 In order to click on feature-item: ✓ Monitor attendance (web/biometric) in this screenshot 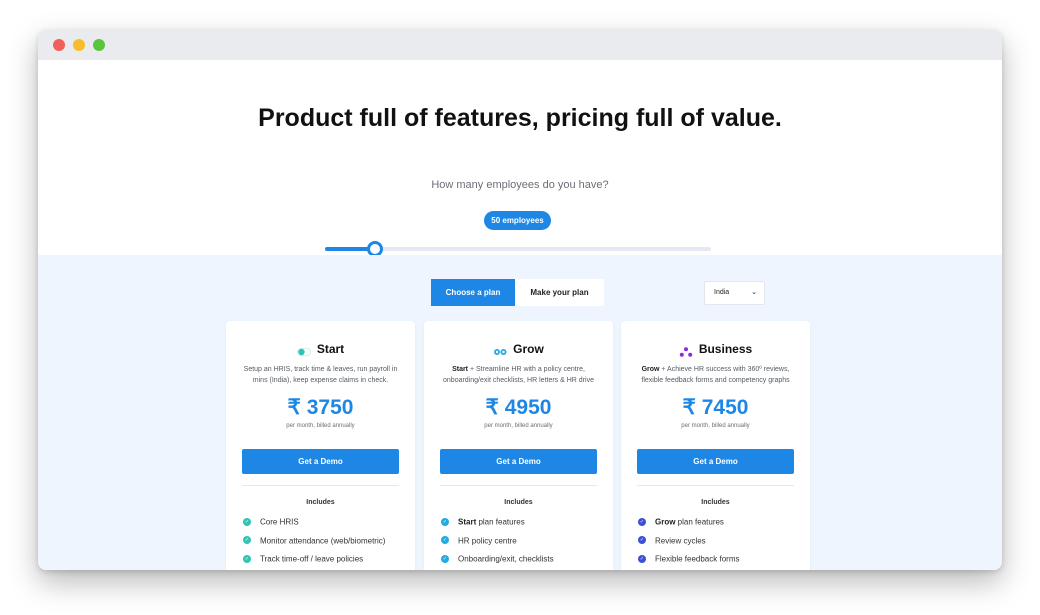, I will do `click(314, 540)`.